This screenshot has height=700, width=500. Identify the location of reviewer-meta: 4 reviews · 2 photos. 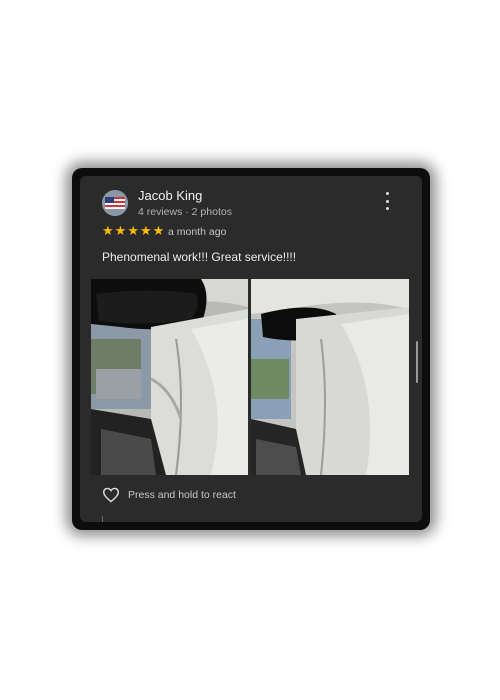
(185, 212).